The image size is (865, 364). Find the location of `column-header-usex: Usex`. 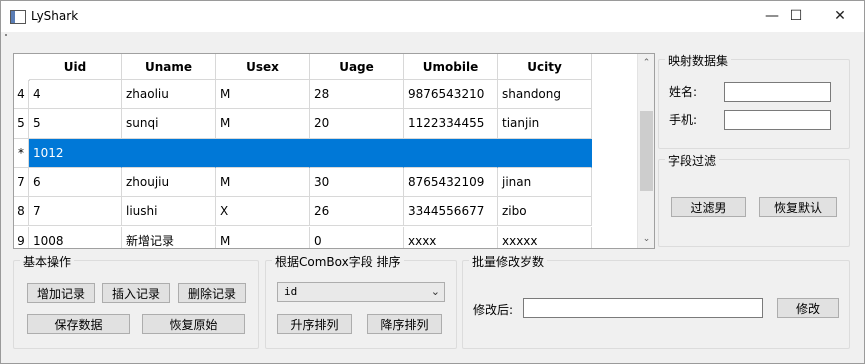

column-header-usex: Usex is located at coordinates (263, 67).